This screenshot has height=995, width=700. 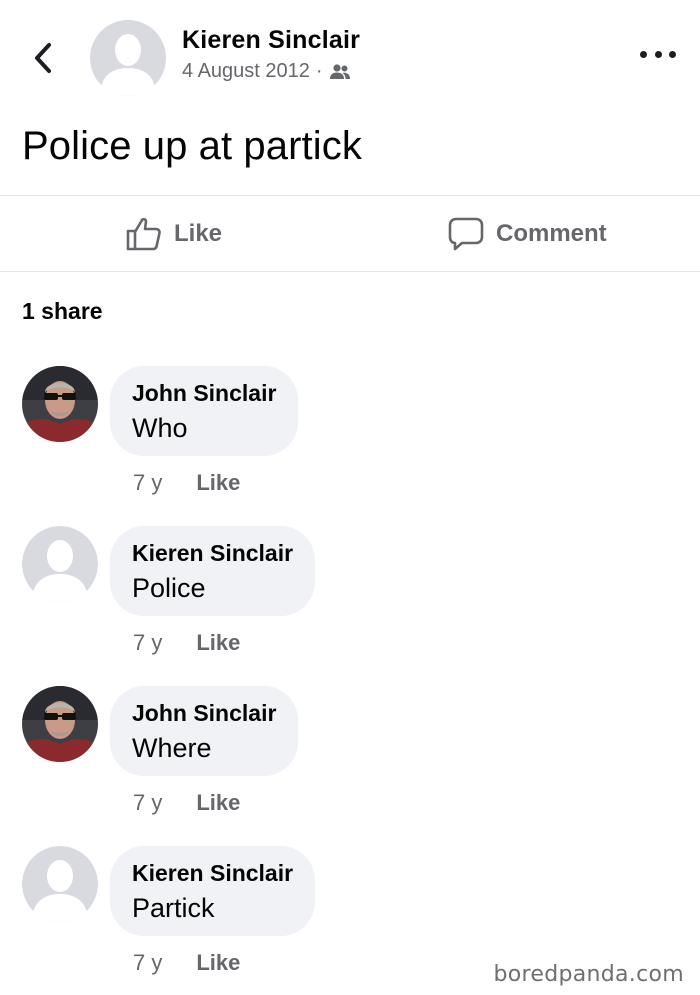 I want to click on comment-text: Who, so click(x=160, y=428).